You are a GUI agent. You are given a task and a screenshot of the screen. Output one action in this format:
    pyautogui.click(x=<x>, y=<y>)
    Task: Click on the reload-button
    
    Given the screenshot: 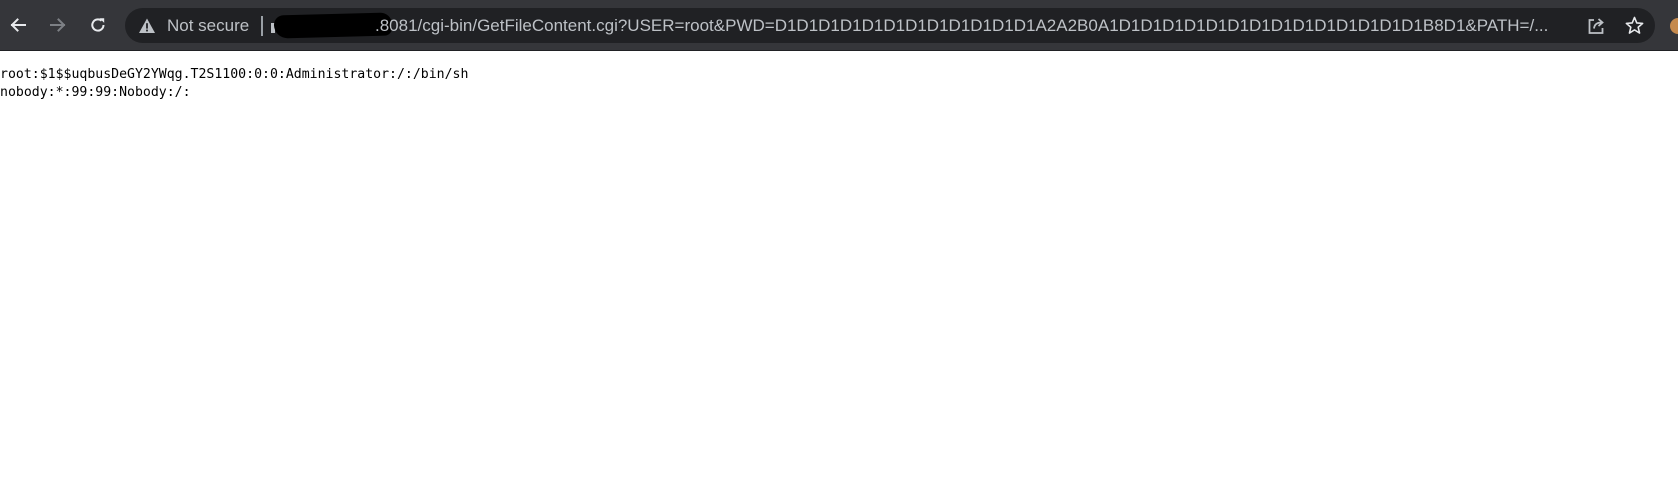 What is the action you would take?
    pyautogui.click(x=98, y=25)
    